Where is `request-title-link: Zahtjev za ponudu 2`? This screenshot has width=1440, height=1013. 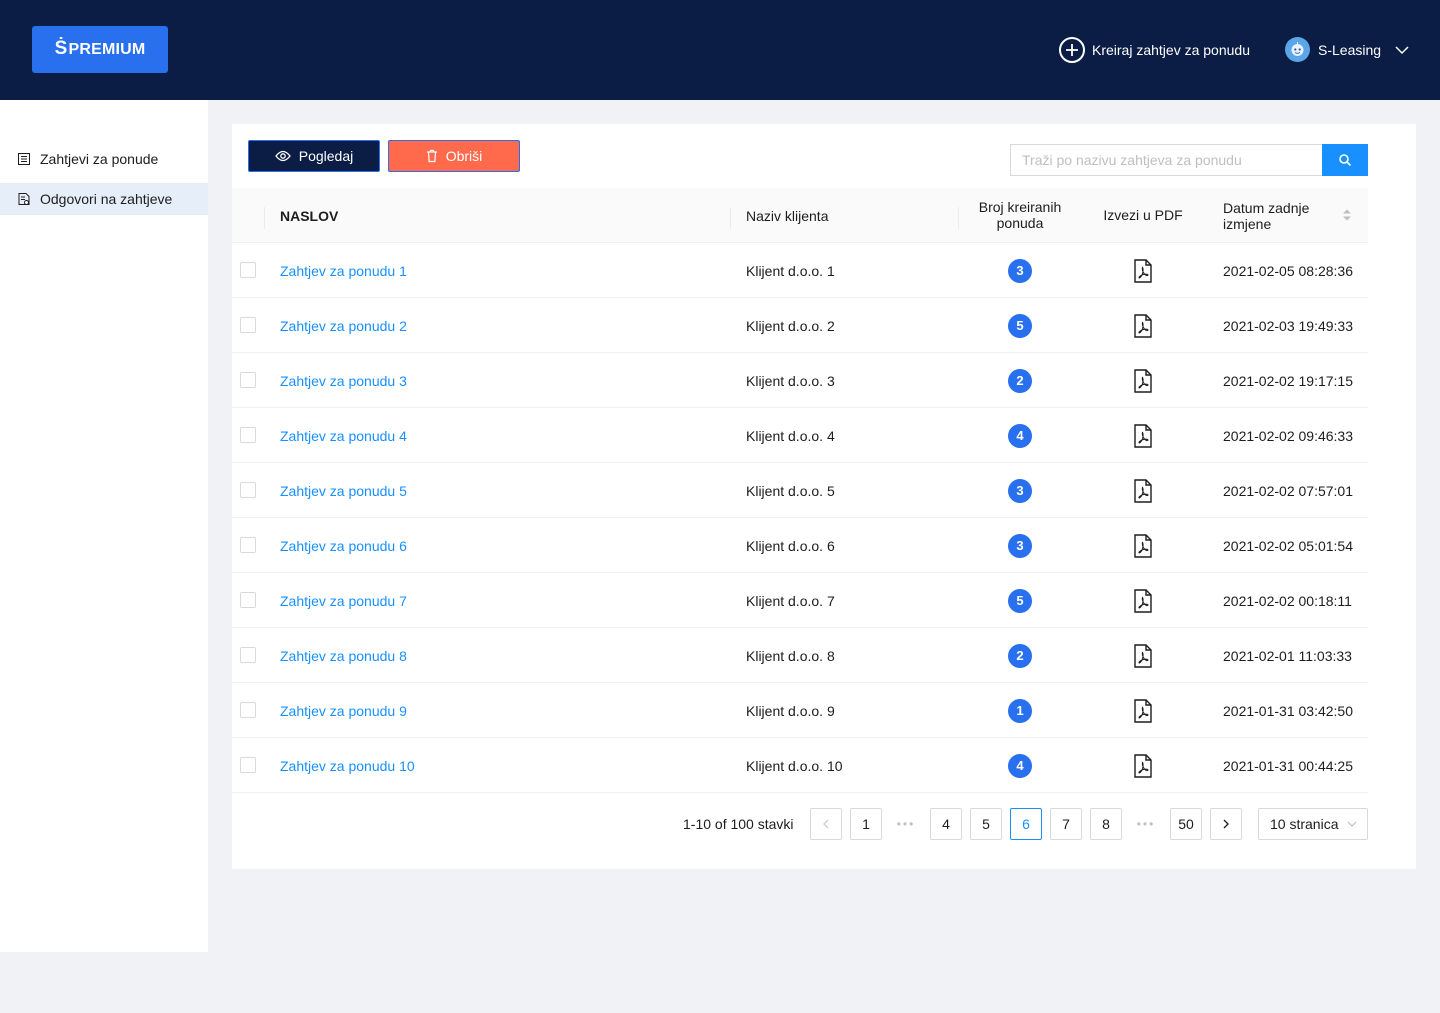 request-title-link: Zahtjev za ponudu 2 is located at coordinates (343, 325).